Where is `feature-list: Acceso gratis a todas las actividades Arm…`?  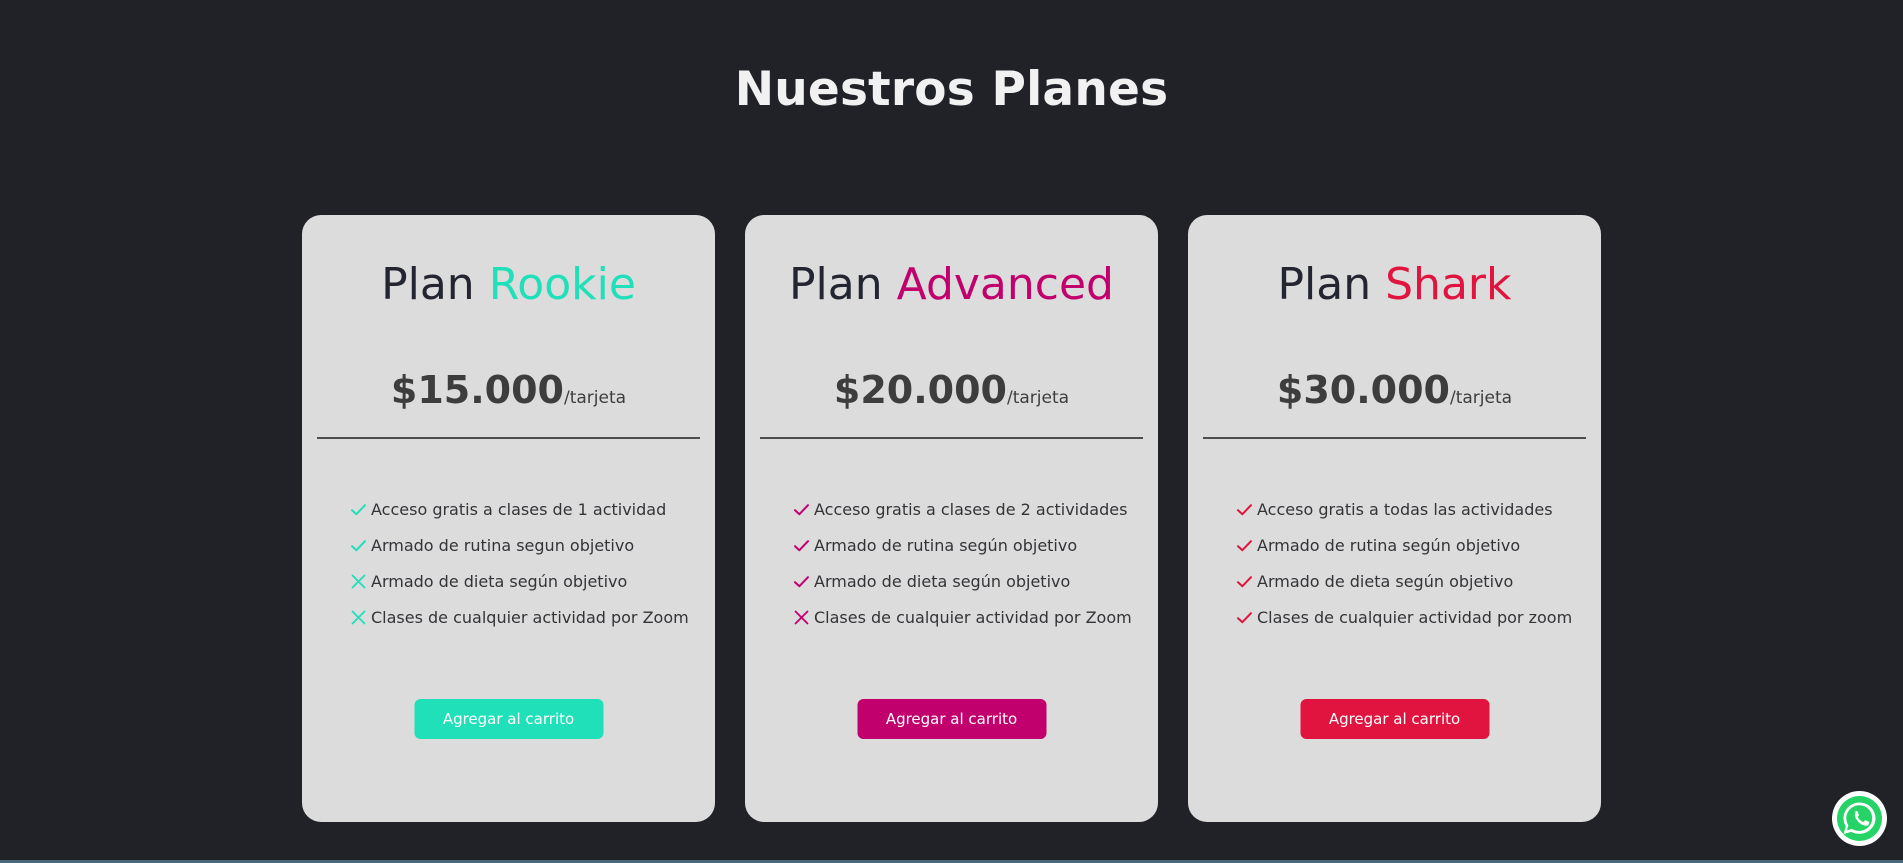
feature-list: Acceso gratis a todas las actividades Arm… is located at coordinates (1404, 563).